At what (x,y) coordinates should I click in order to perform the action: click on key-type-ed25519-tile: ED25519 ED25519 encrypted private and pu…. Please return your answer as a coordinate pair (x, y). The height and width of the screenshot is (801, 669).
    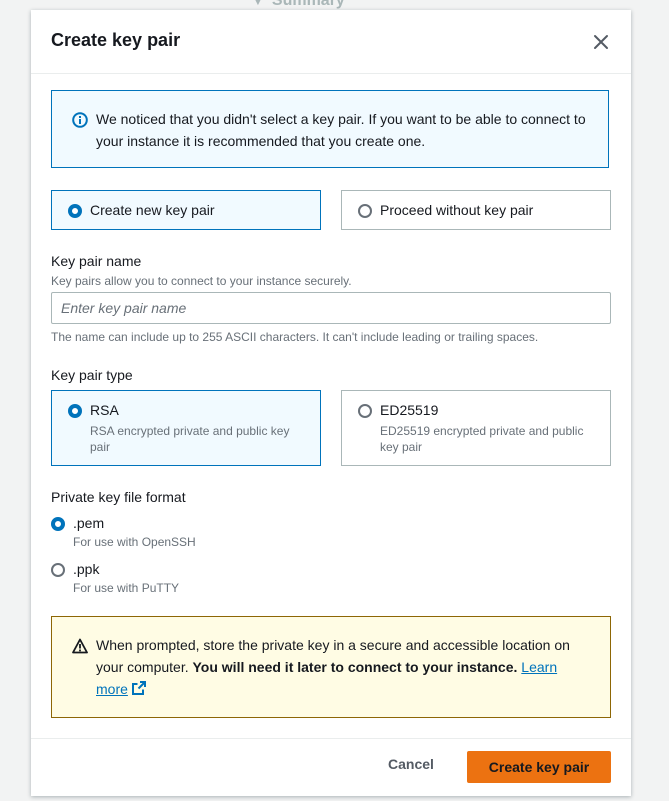
    Looking at the image, I should click on (476, 428).